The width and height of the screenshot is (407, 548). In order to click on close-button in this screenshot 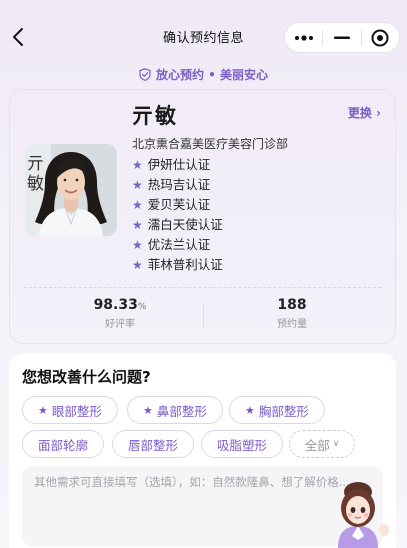, I will do `click(380, 37)`.